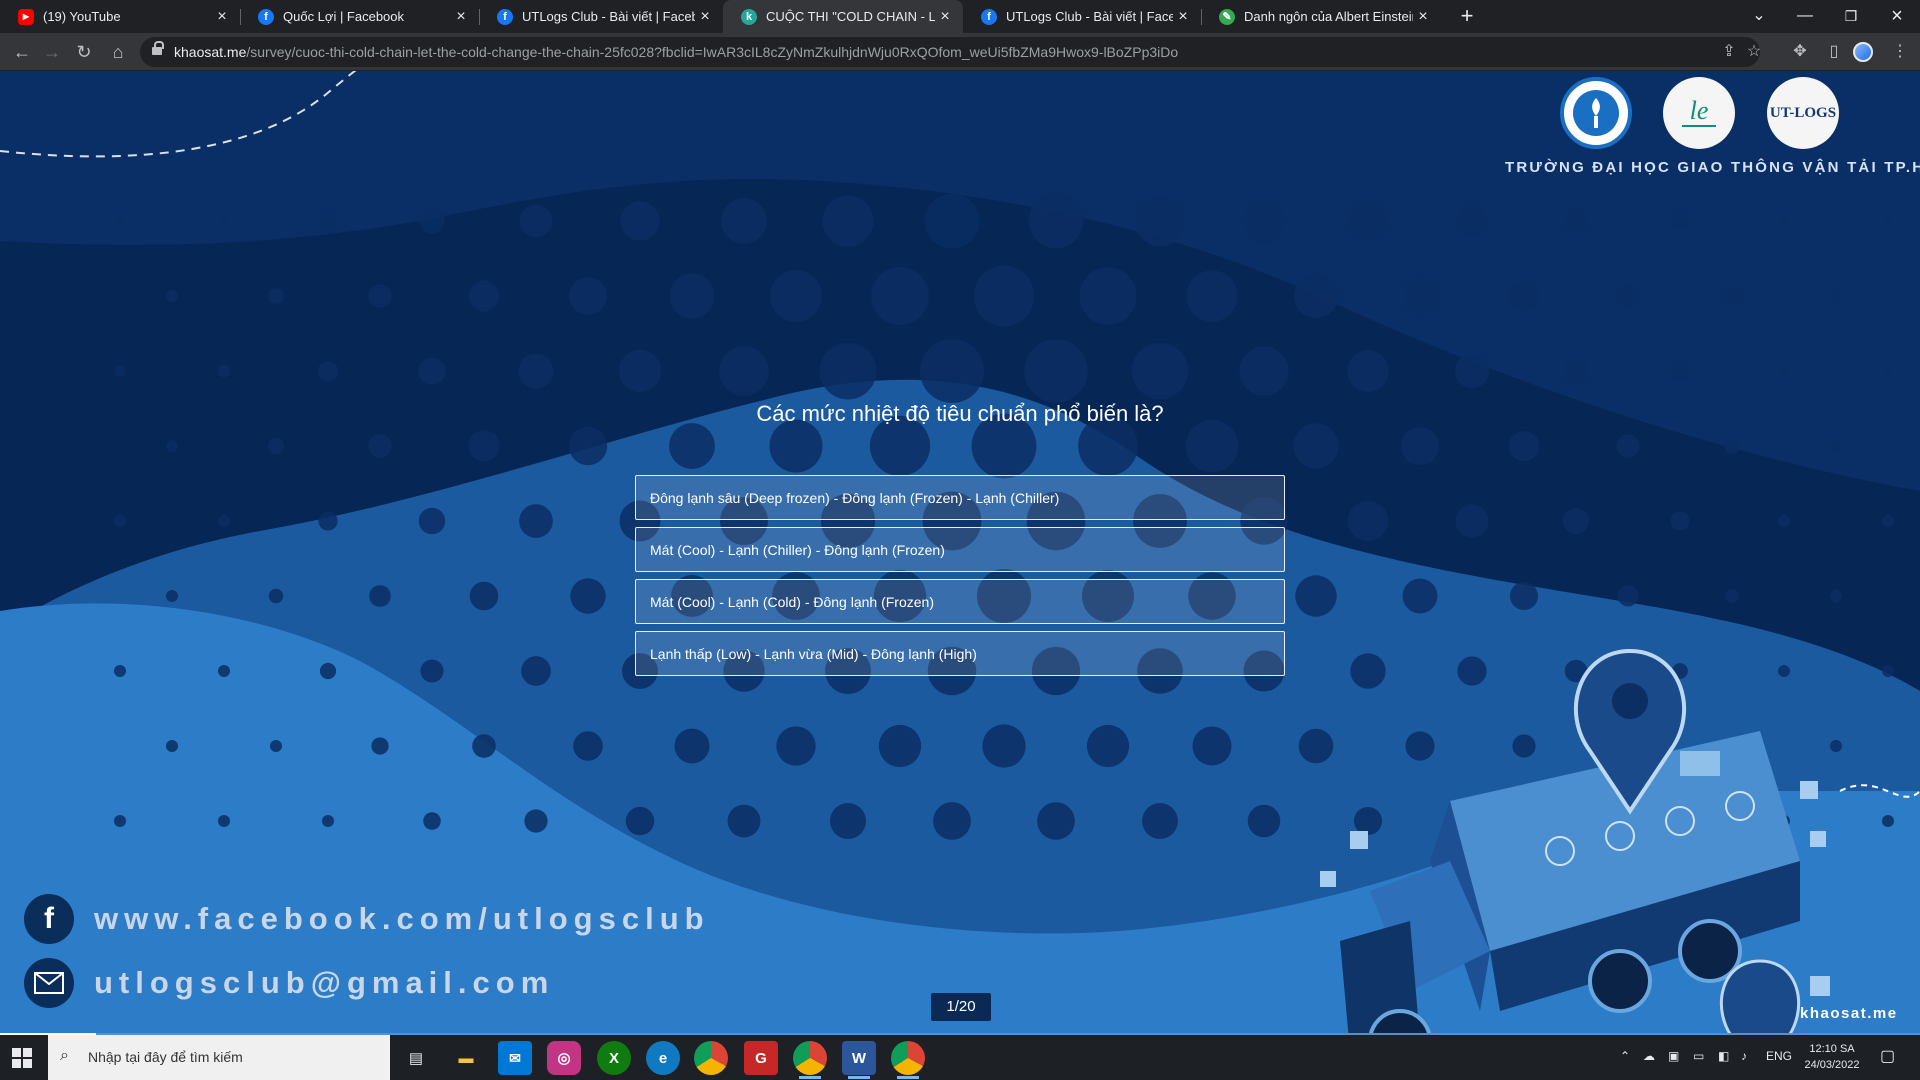  What do you see at coordinates (1832, 1057) in the screenshot?
I see `system-clock: 12:10 SA 24/03/2022` at bounding box center [1832, 1057].